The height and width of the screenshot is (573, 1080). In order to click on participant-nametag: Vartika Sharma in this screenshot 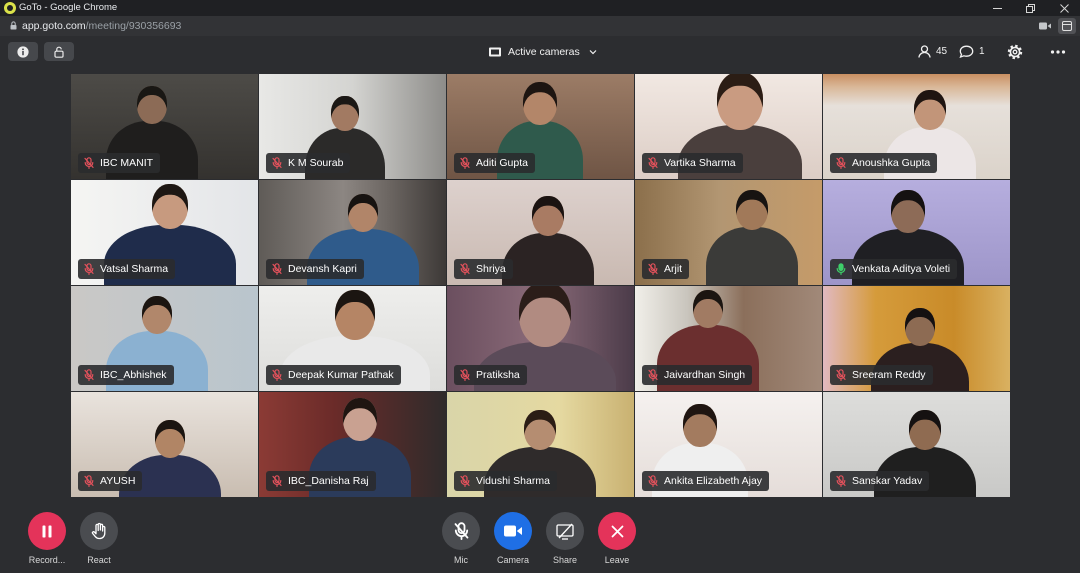, I will do `click(692, 163)`.